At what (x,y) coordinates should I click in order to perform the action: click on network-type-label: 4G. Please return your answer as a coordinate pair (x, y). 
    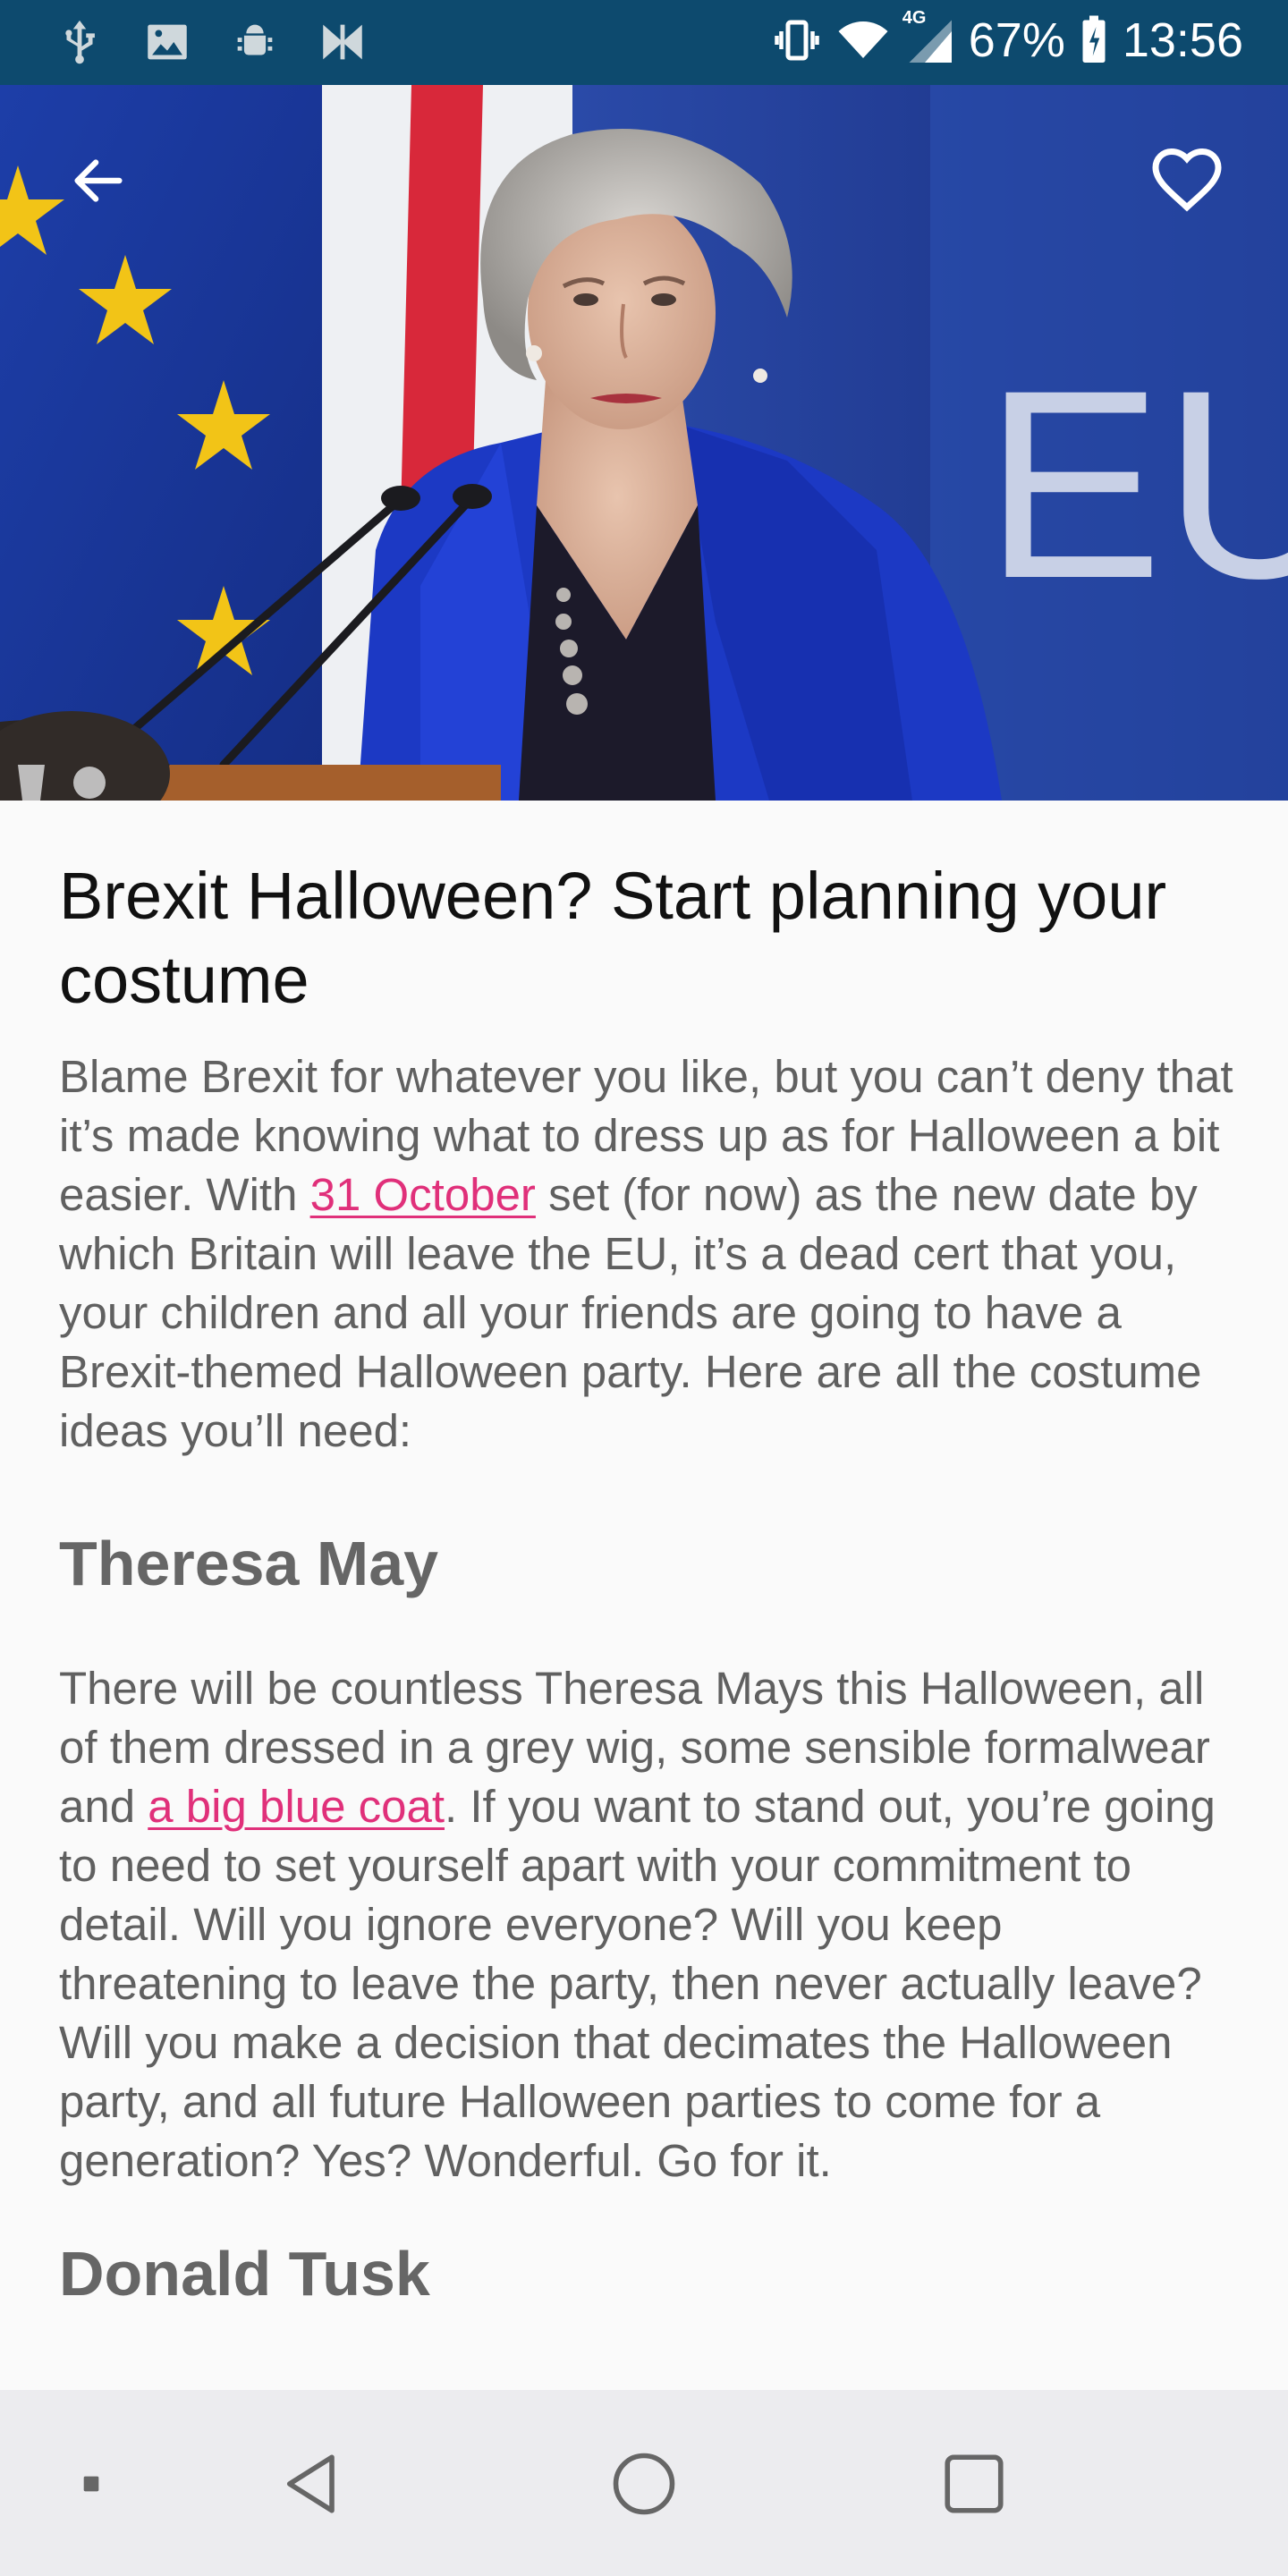
    Looking at the image, I should click on (914, 18).